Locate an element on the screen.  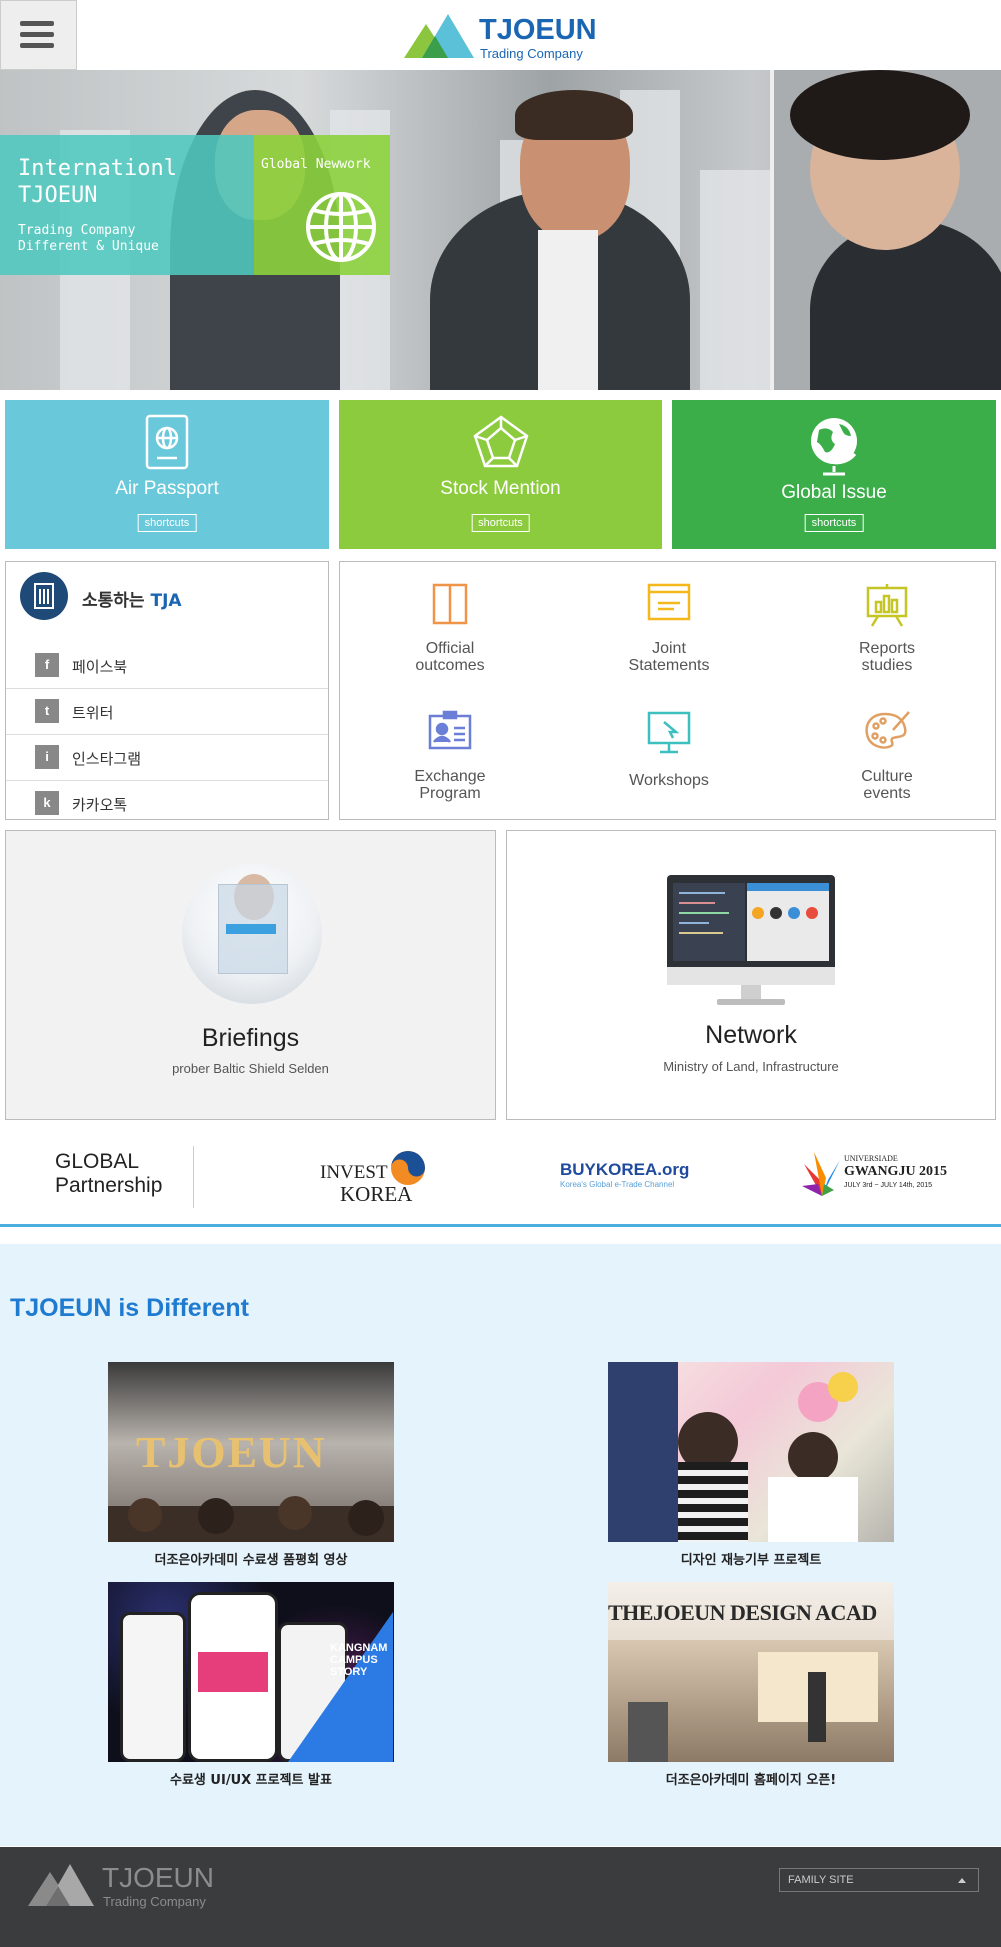
news-thumbnail: TJOEUN is located at coordinates (251, 1452).